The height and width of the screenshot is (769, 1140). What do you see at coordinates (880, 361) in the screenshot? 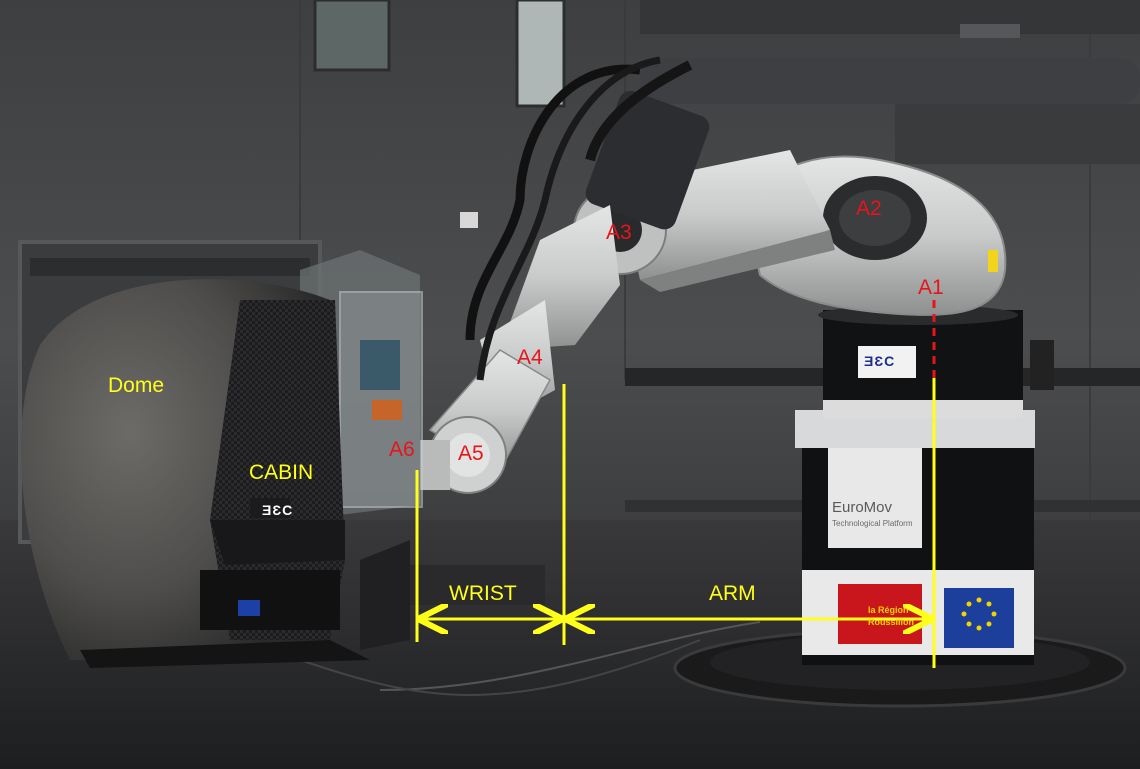
I see `base-logo: ƎƐC` at bounding box center [880, 361].